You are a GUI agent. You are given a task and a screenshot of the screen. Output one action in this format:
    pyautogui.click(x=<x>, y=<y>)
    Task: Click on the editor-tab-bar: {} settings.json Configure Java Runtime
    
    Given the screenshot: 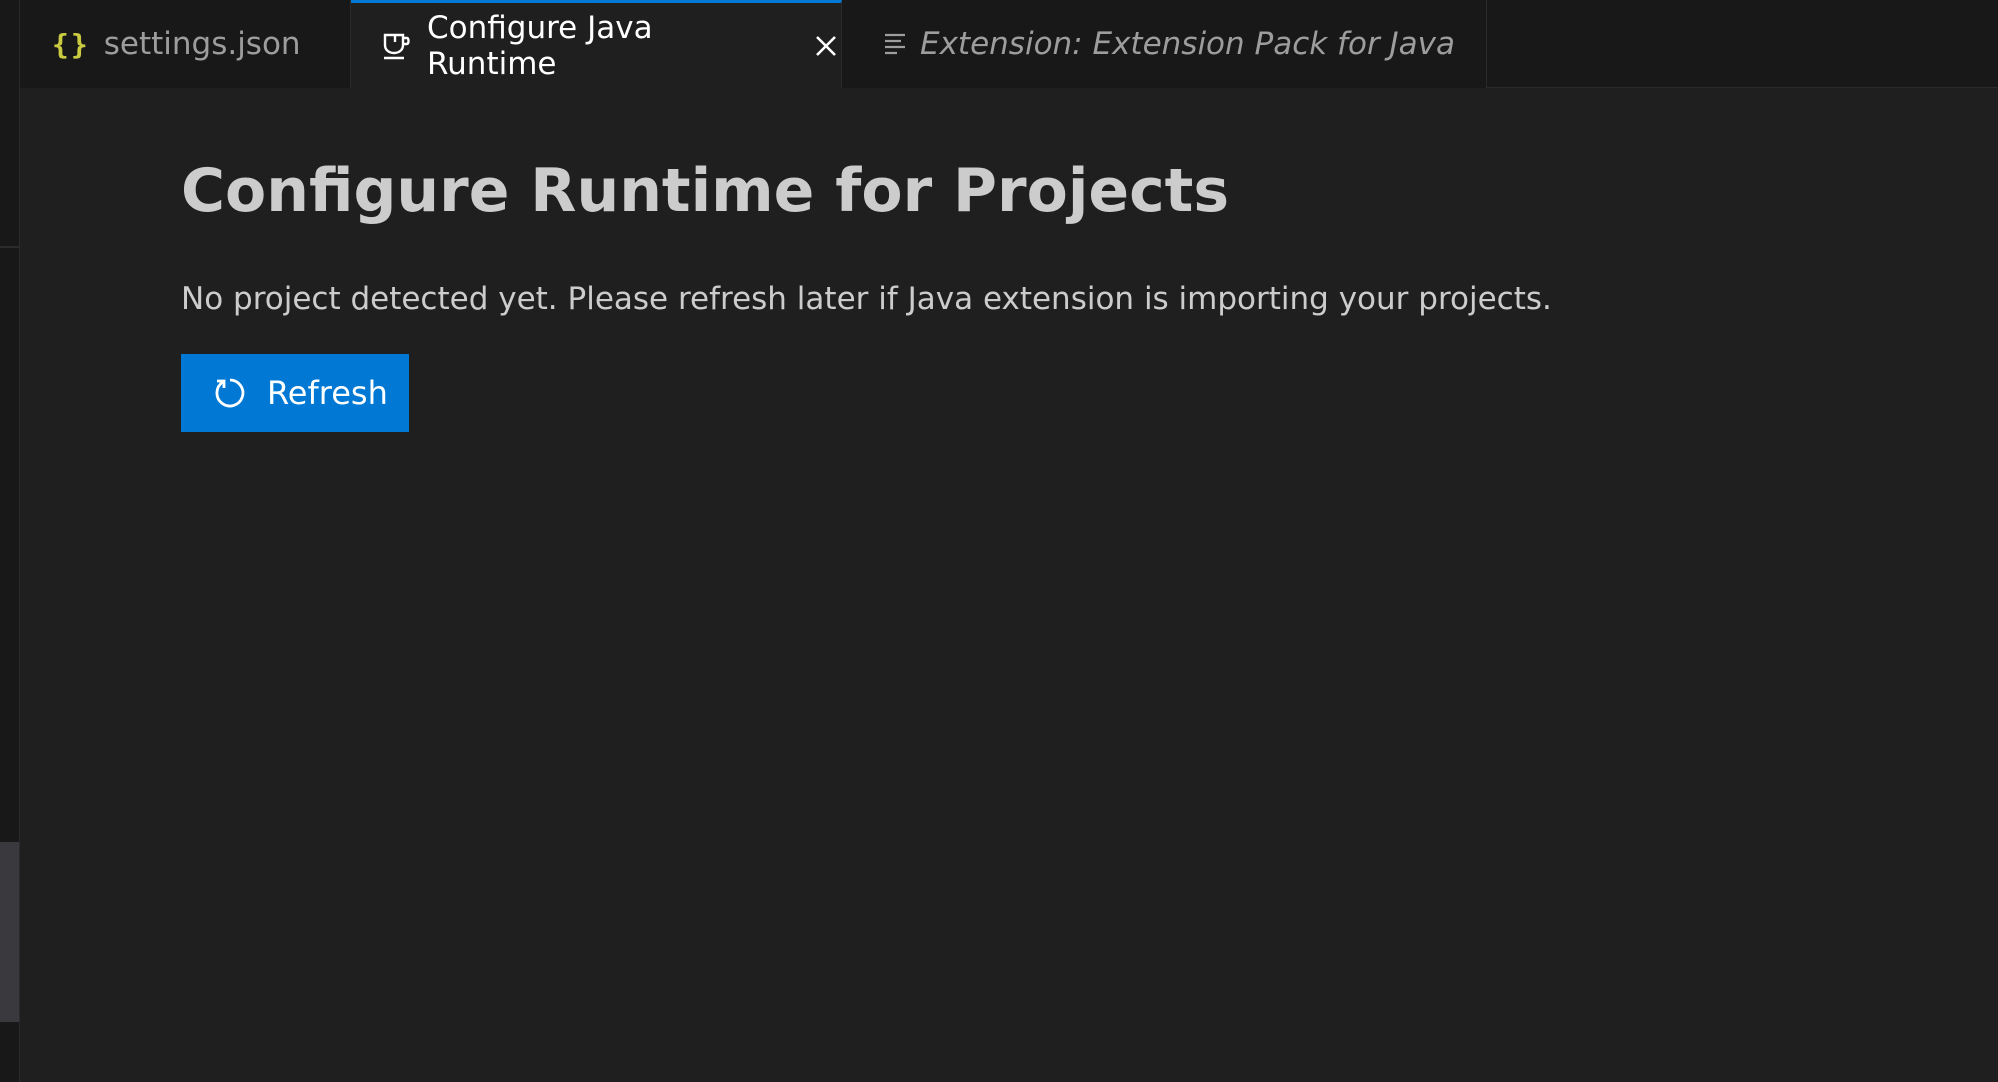 What is the action you would take?
    pyautogui.click(x=1009, y=44)
    